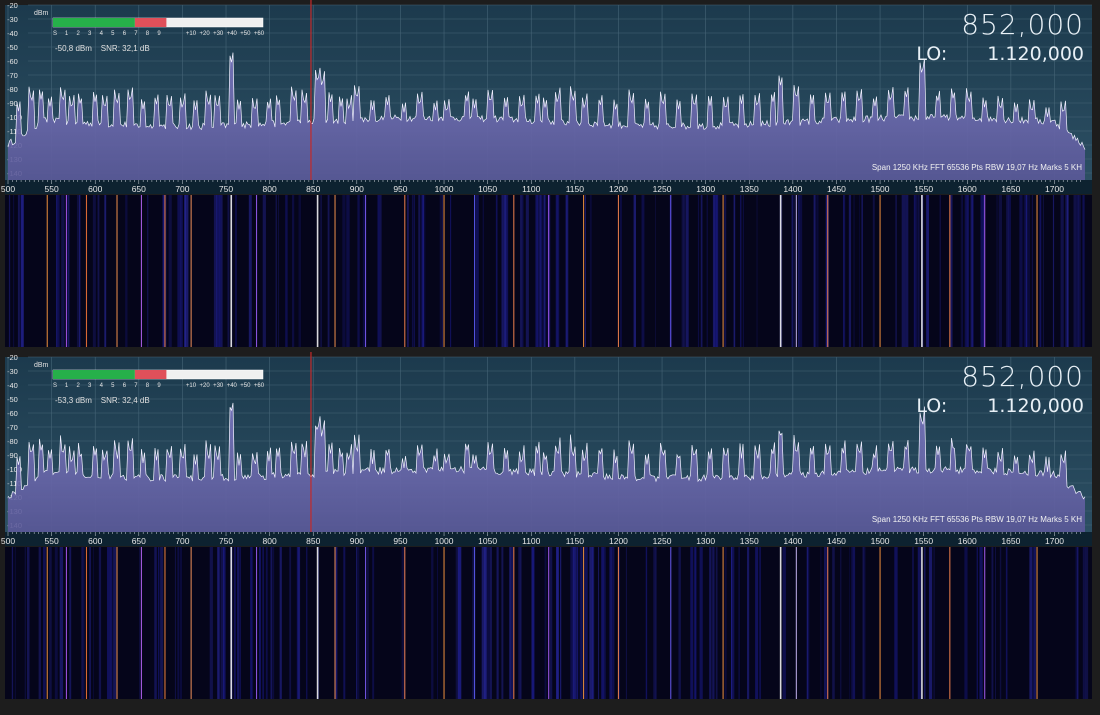 This screenshot has width=1100, height=715. I want to click on y-axis-unit: dBm, so click(41, 365).